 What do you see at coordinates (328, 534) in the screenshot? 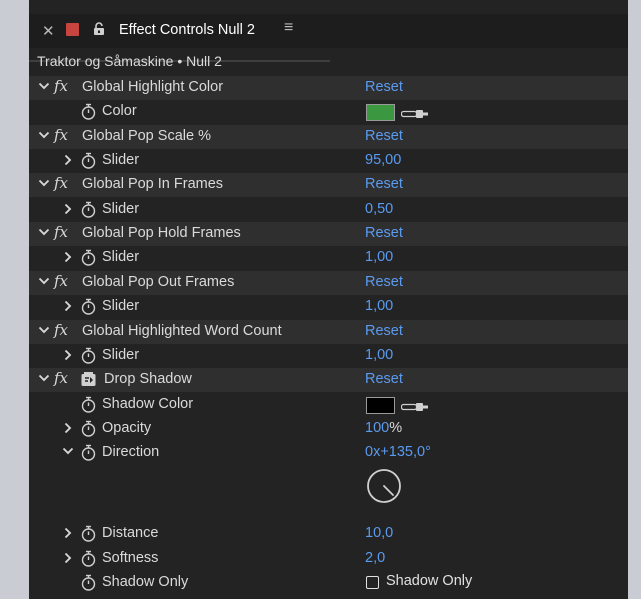
I see `distance-row: Distance 10,0` at bounding box center [328, 534].